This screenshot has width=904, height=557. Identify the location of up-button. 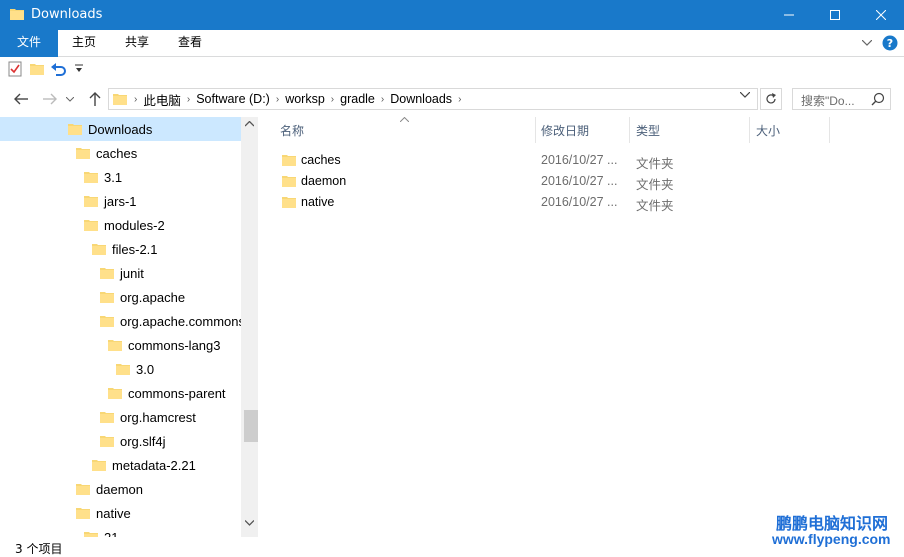
(95, 99).